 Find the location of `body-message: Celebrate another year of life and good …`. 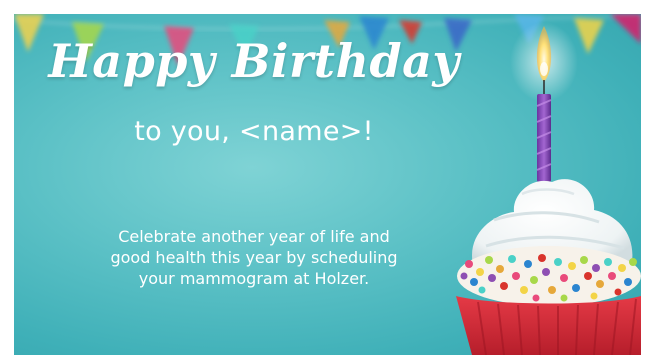

body-message: Celebrate another year of life and good … is located at coordinates (254, 257).